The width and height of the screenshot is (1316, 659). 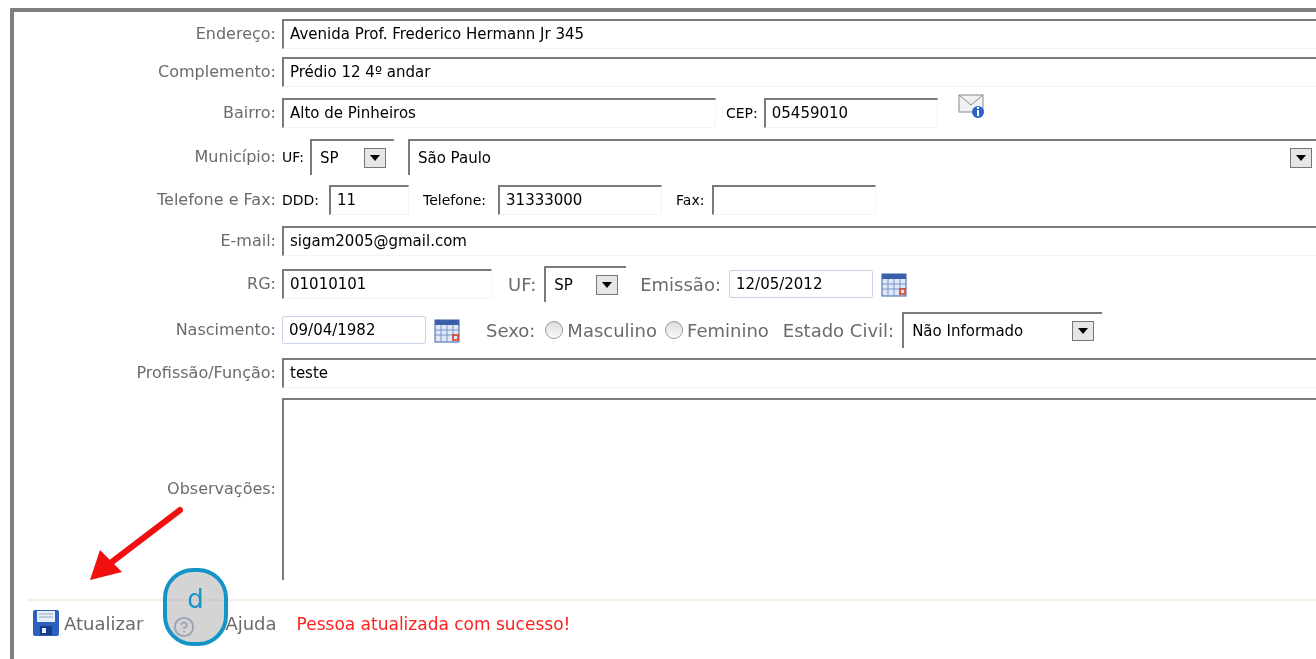 What do you see at coordinates (248, 241) in the screenshot?
I see `field-label: E-mail:` at bounding box center [248, 241].